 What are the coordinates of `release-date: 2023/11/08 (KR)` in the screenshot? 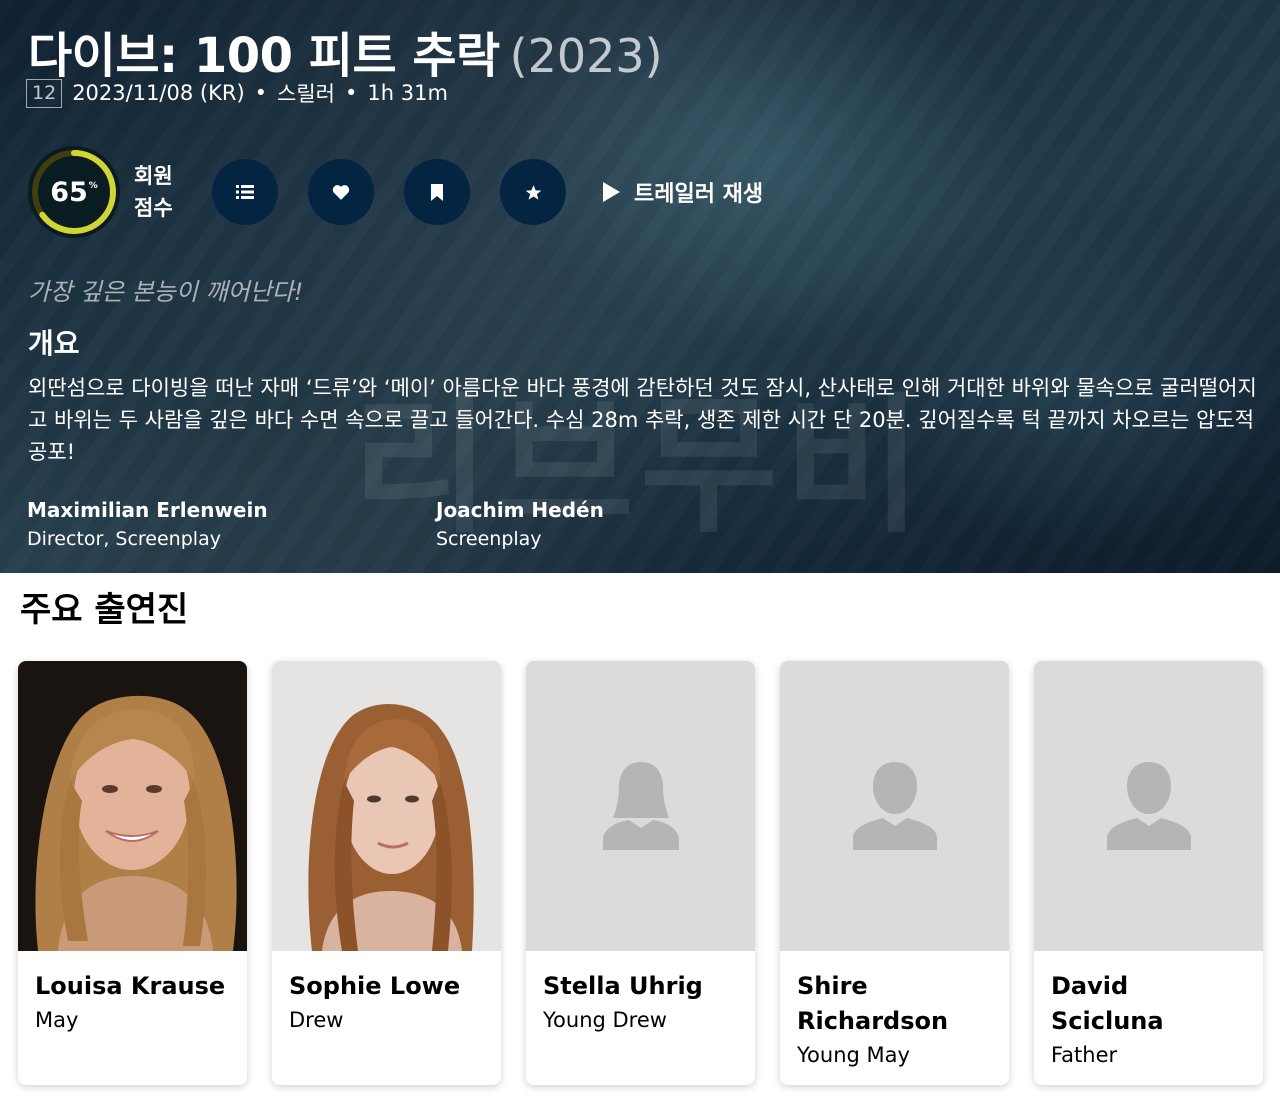 It's located at (158, 93).